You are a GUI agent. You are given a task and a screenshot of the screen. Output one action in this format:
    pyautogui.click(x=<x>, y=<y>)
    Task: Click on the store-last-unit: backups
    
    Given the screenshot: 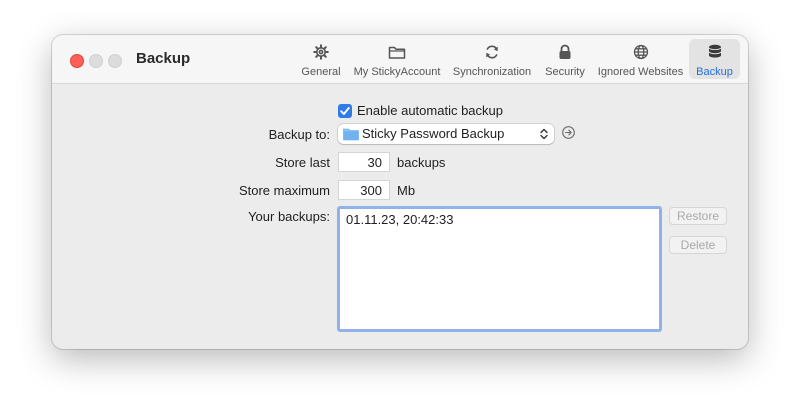 What is the action you would take?
    pyautogui.click(x=421, y=162)
    